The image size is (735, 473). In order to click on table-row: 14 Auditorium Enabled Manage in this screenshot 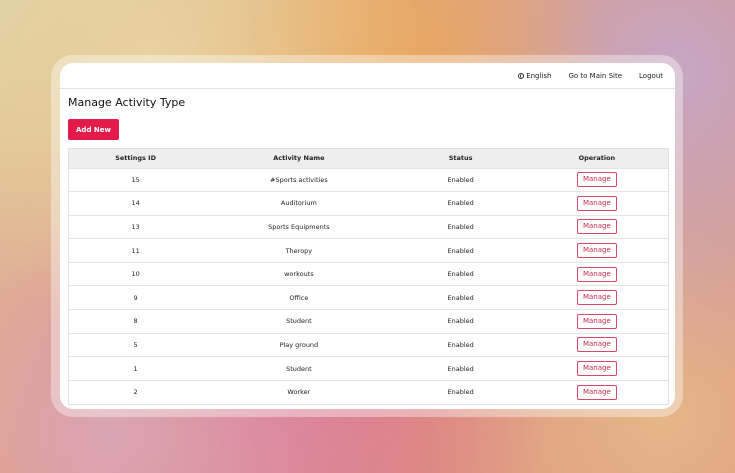, I will do `click(368, 203)`.